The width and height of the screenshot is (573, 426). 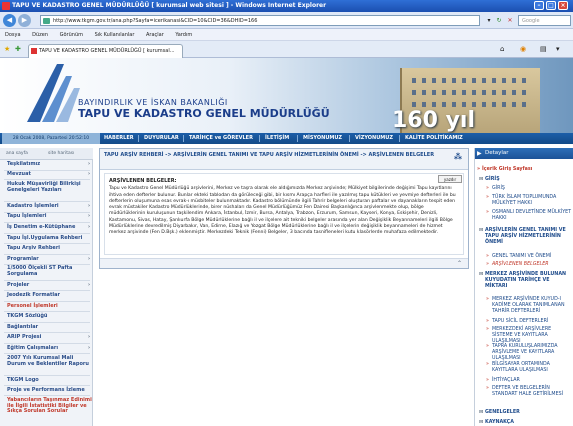 What do you see at coordinates (46, 248) in the screenshot?
I see `left-item-arsiv: Tapu Arşiv Rehberi` at bounding box center [46, 248].